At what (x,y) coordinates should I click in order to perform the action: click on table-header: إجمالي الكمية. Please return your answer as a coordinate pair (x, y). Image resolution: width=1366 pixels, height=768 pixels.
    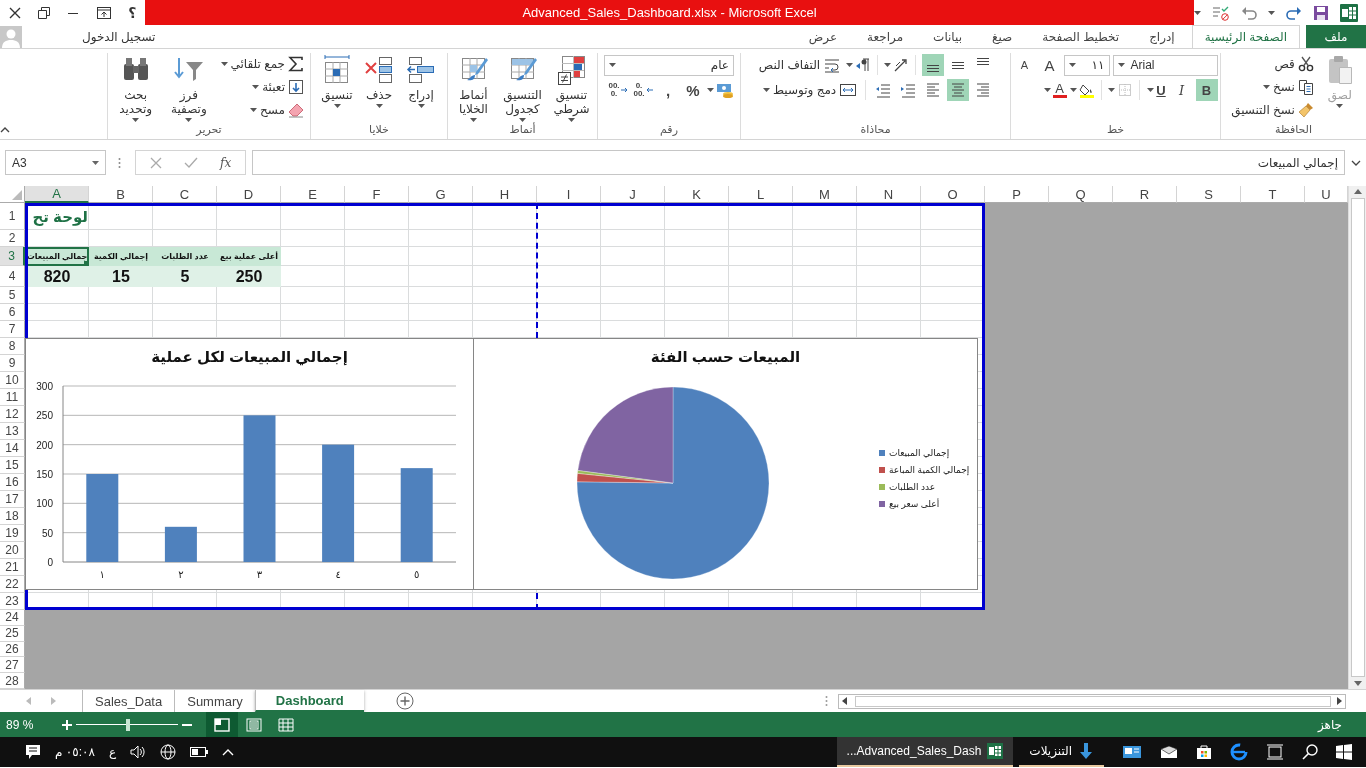
    Looking at the image, I should click on (121, 256).